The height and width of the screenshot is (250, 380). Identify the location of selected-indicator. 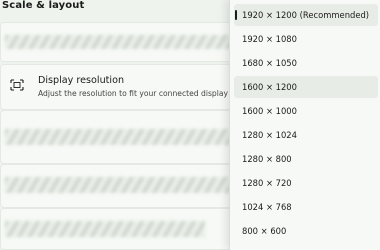
(236, 15).